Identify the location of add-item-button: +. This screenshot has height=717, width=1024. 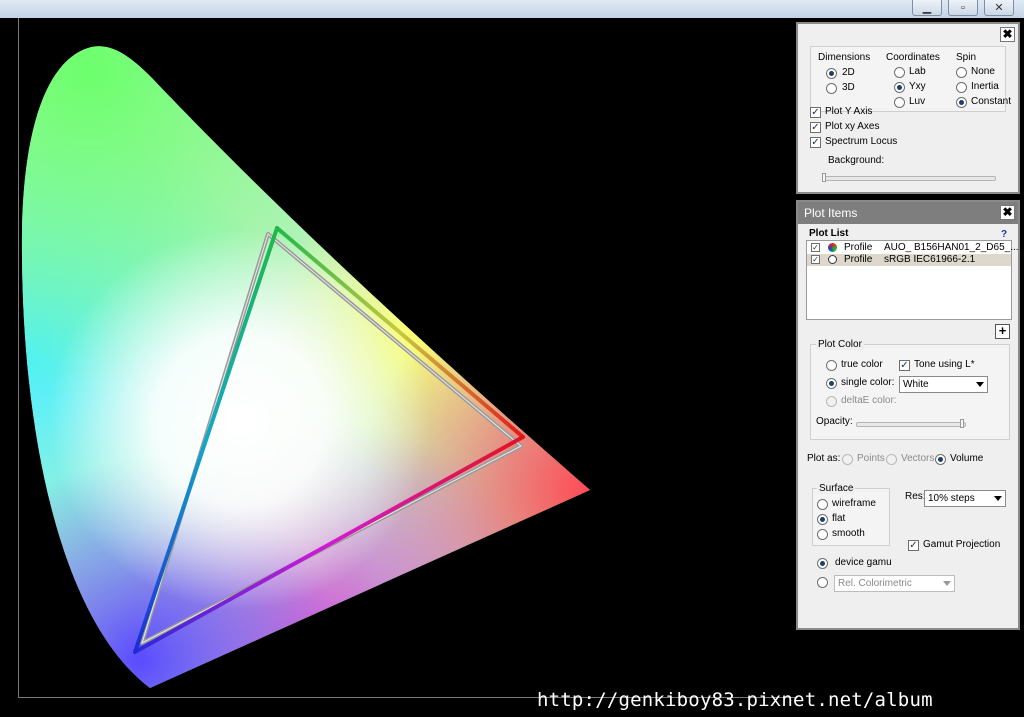
(1002, 331).